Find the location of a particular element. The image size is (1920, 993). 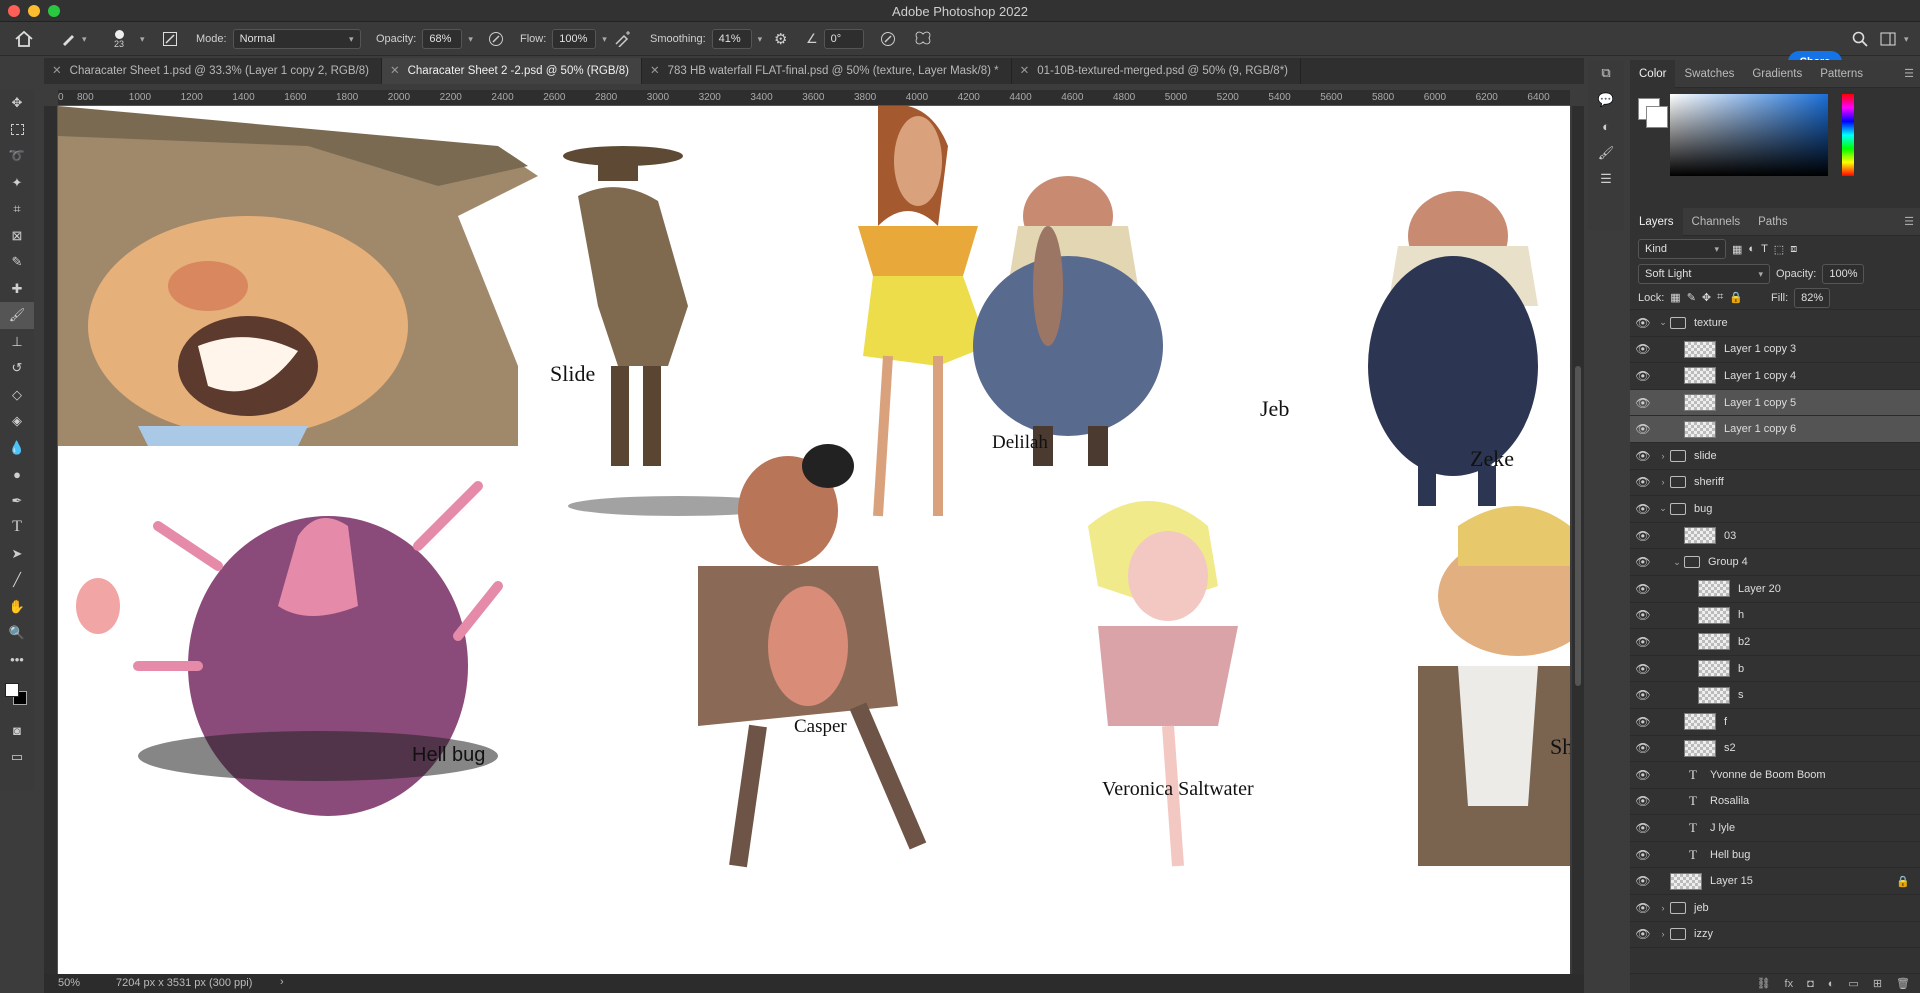

status-menu-chevron-icon: › is located at coordinates (282, 982).